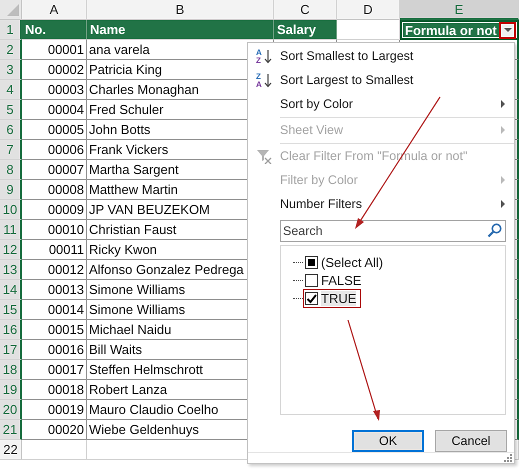 Image resolution: width=521 pixels, height=469 pixels. I want to click on table-cell: 00005, so click(54, 130).